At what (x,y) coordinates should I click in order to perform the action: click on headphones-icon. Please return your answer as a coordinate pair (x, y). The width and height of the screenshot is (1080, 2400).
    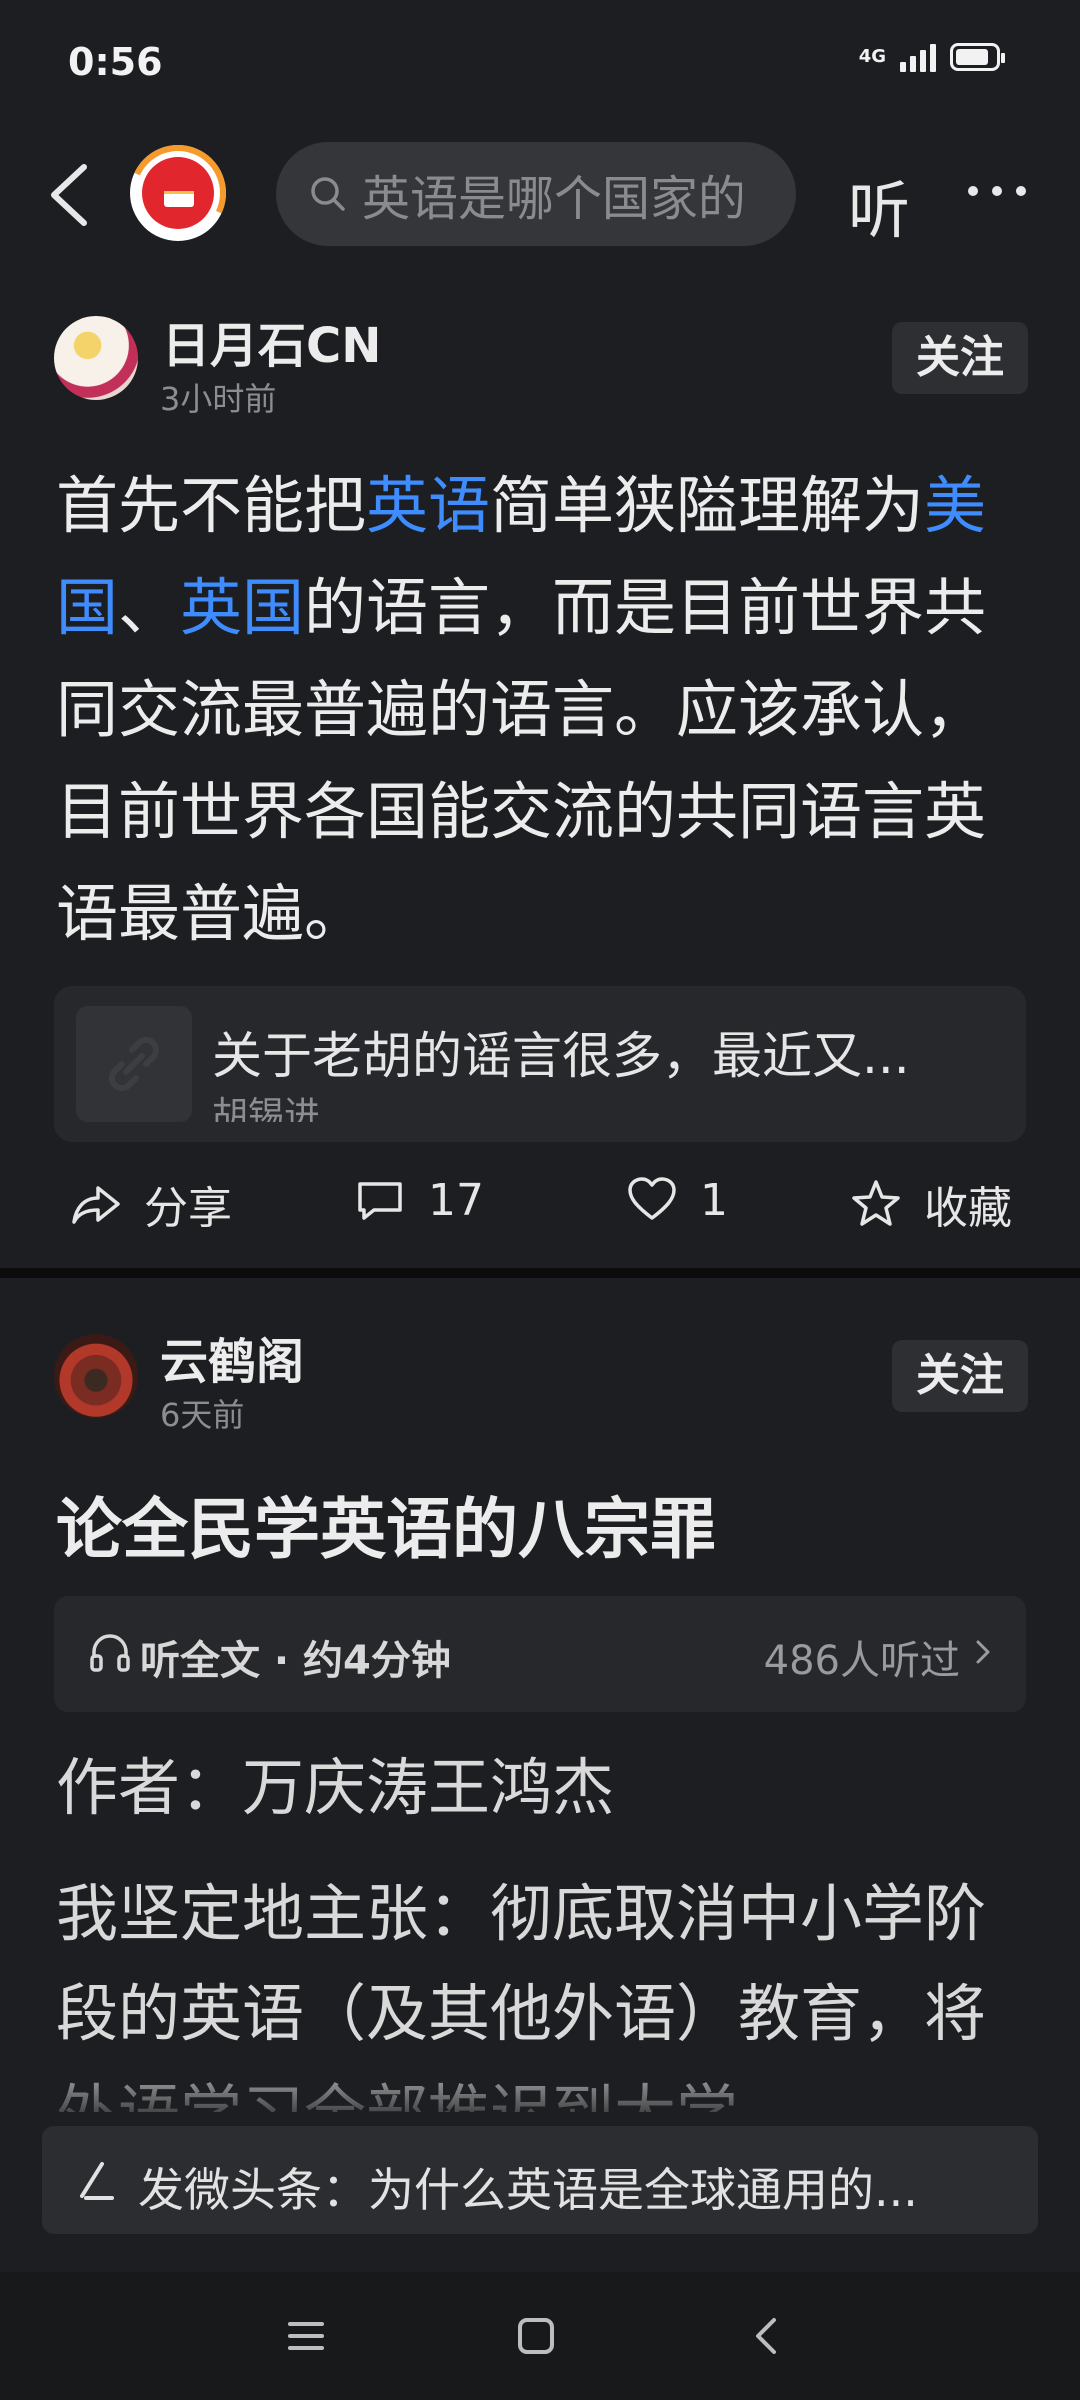
    Looking at the image, I should click on (110, 1653).